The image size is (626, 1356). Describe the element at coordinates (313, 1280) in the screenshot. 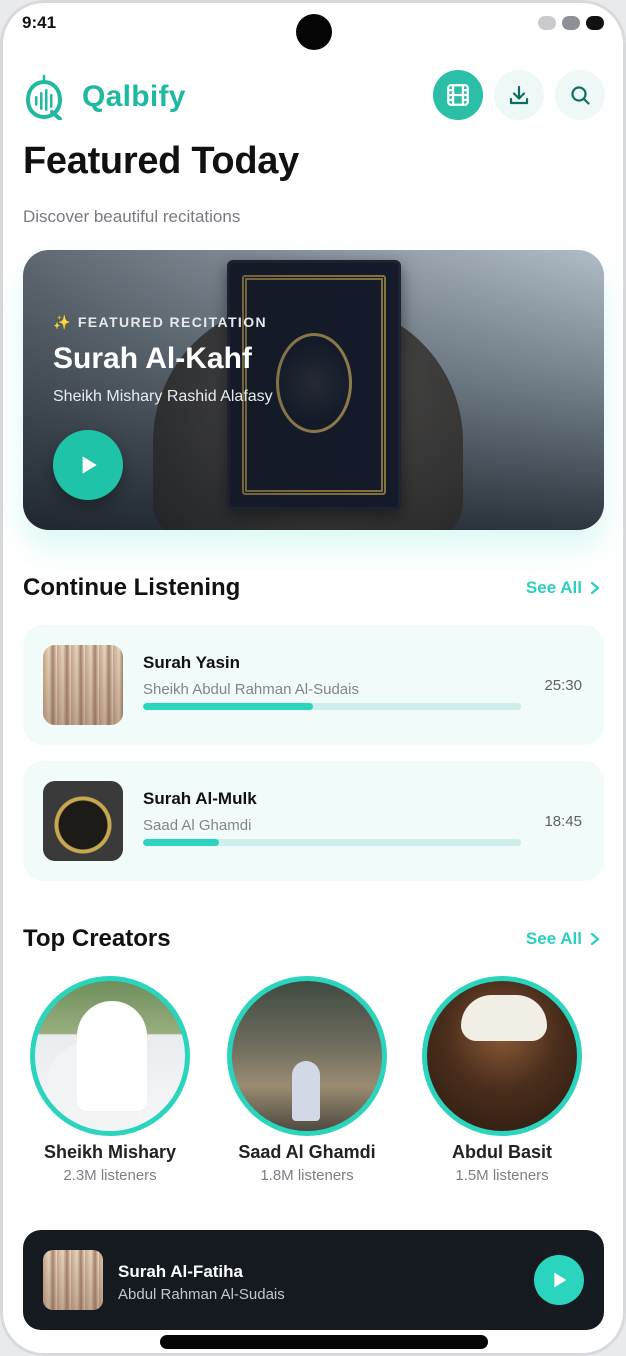

I see `mini-player: Surah Al-Fatiha Abdul Rahman Al-Sudais` at that location.